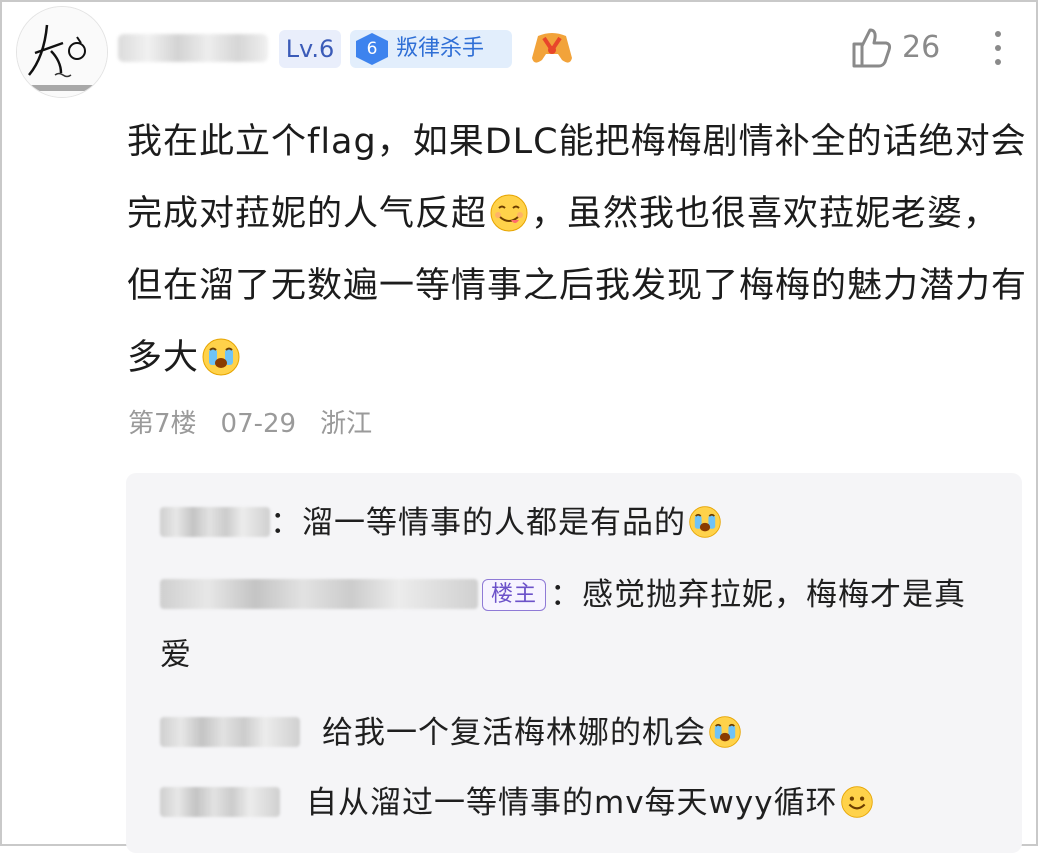 The height and width of the screenshot is (853, 1038). I want to click on comment-meta: 第7楼 07-29 浙江, so click(262, 421).